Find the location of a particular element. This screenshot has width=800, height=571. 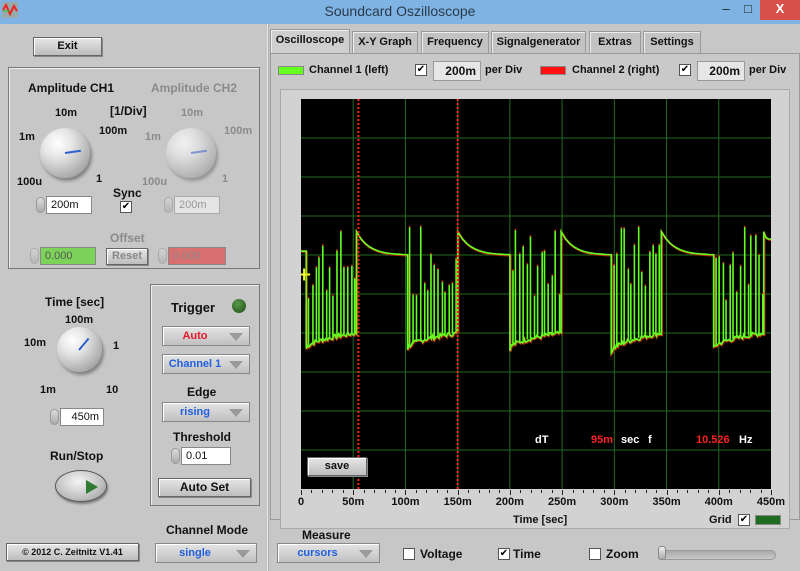

threshold-input: 0.01 is located at coordinates (206, 456).